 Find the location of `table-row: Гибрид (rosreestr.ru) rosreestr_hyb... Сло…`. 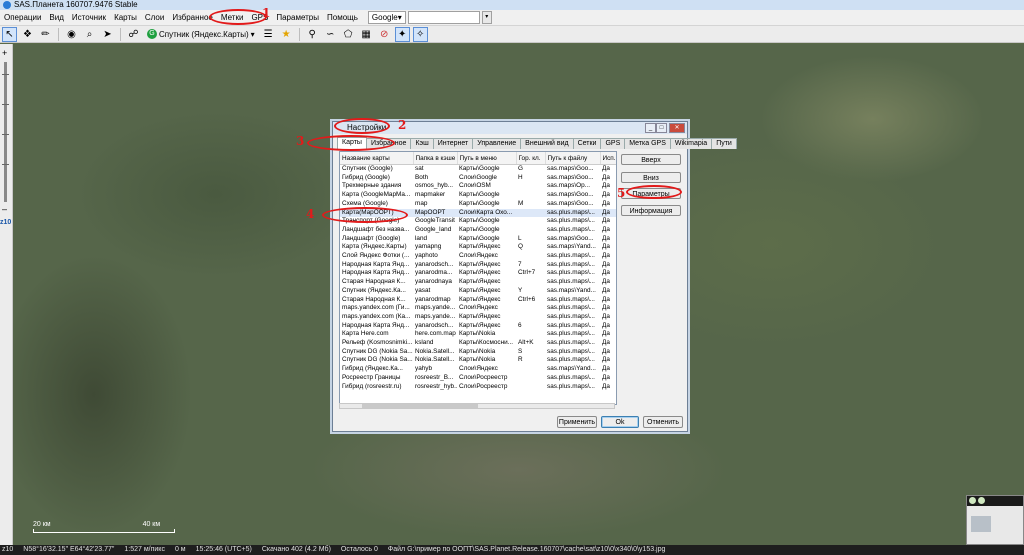

table-row: Гибрид (rosreestr.ru) rosreestr_hyb... Сло… is located at coordinates (478, 387).